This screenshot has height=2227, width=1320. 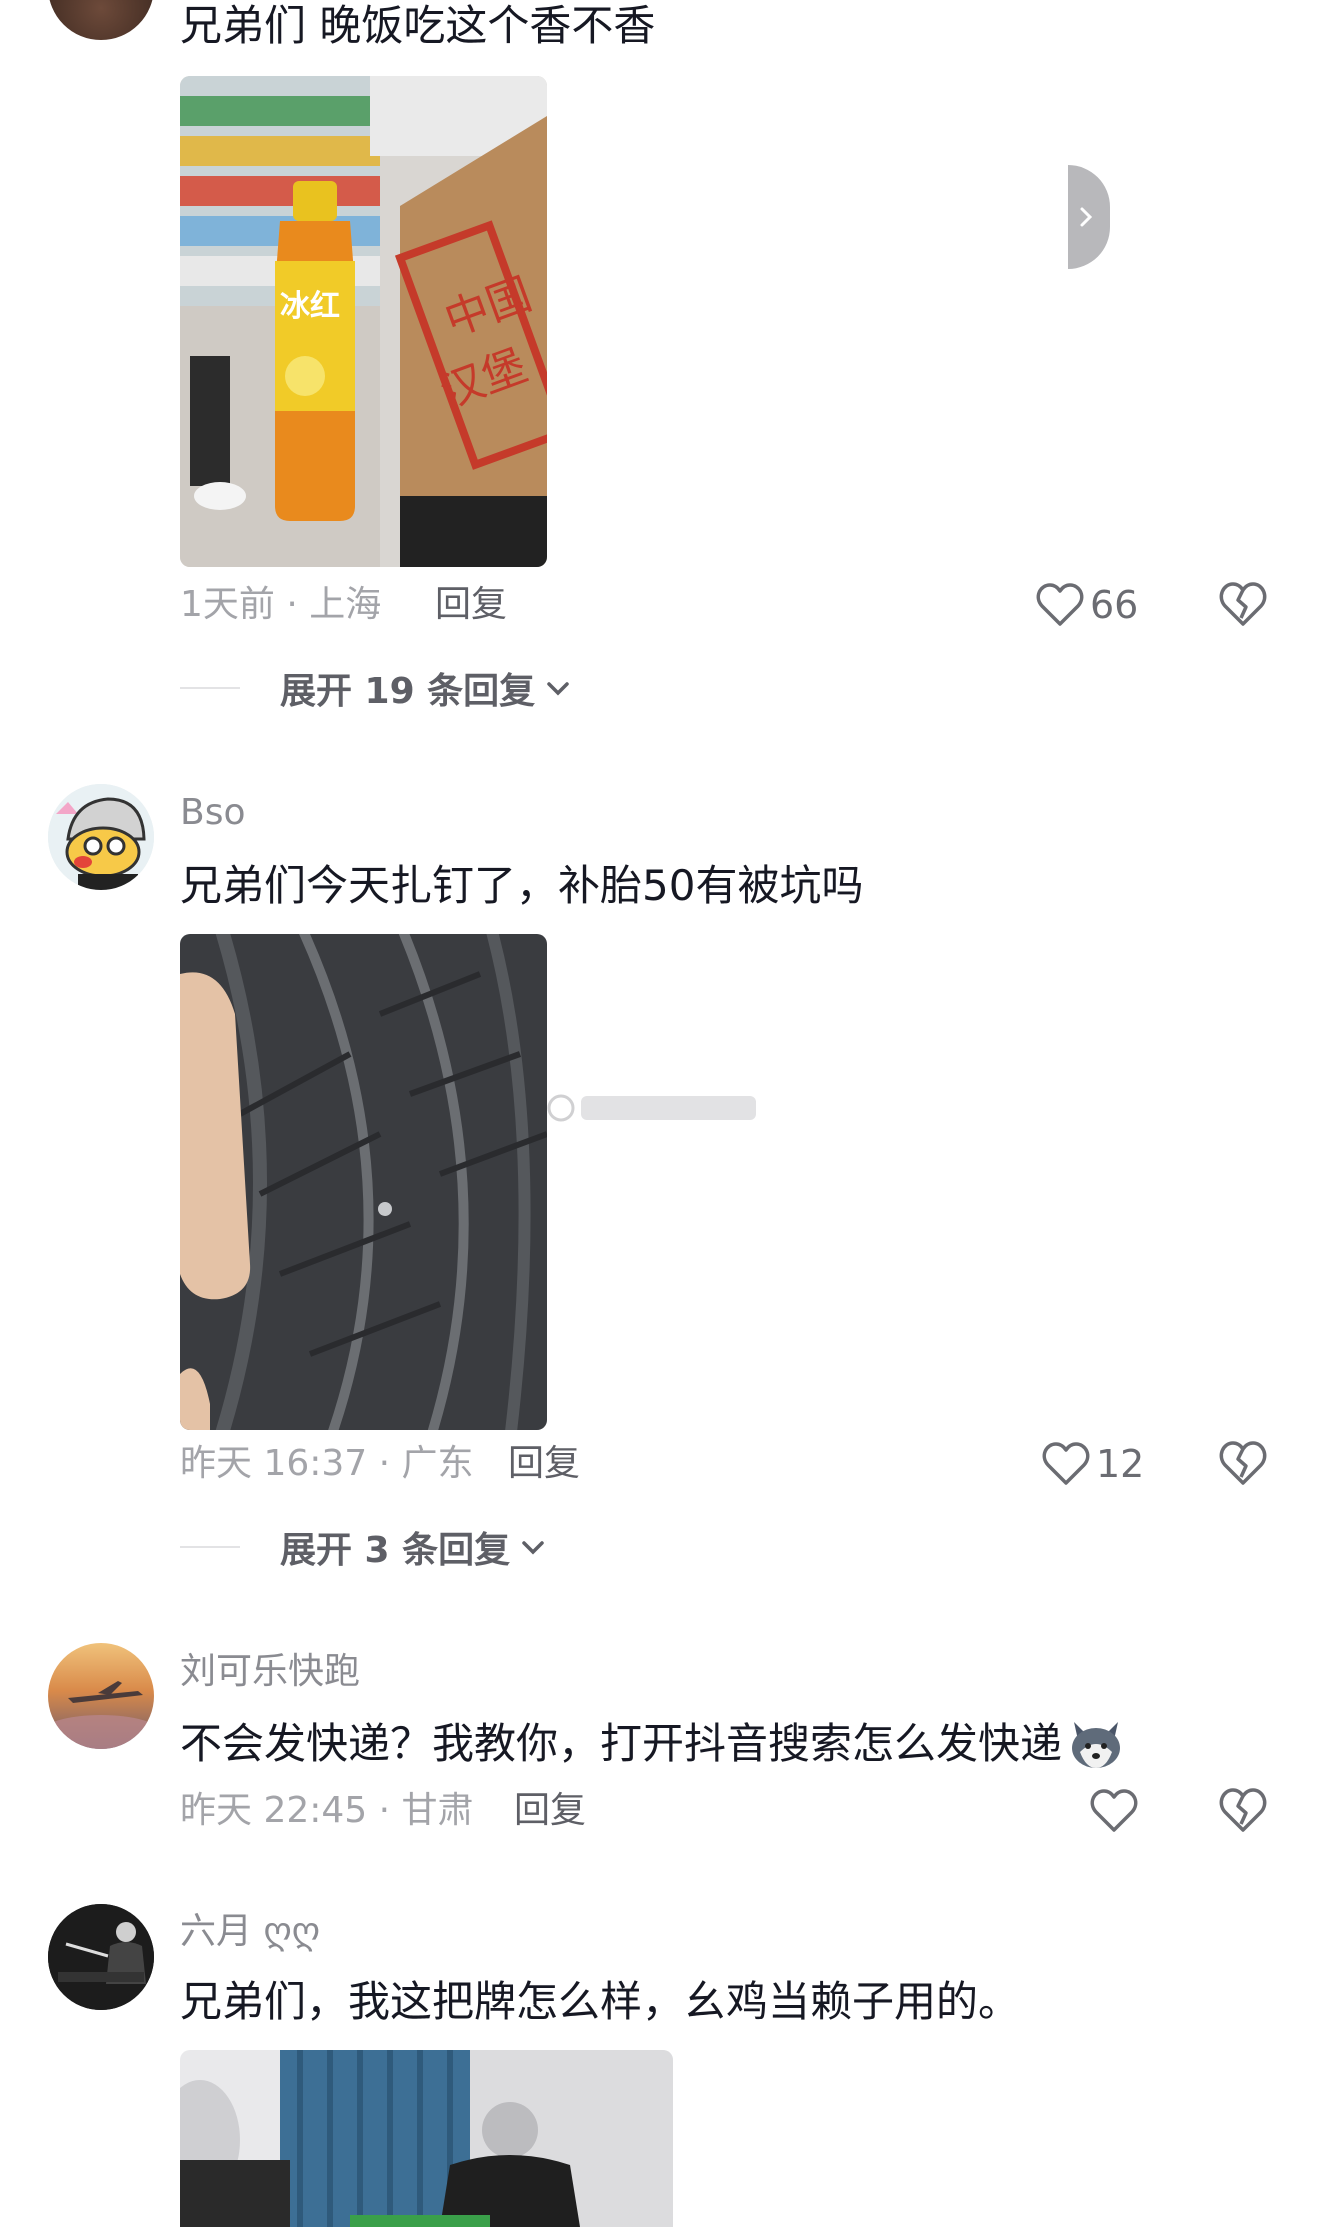 I want to click on photo-mahjong-table-icon, so click(x=426, y=2138).